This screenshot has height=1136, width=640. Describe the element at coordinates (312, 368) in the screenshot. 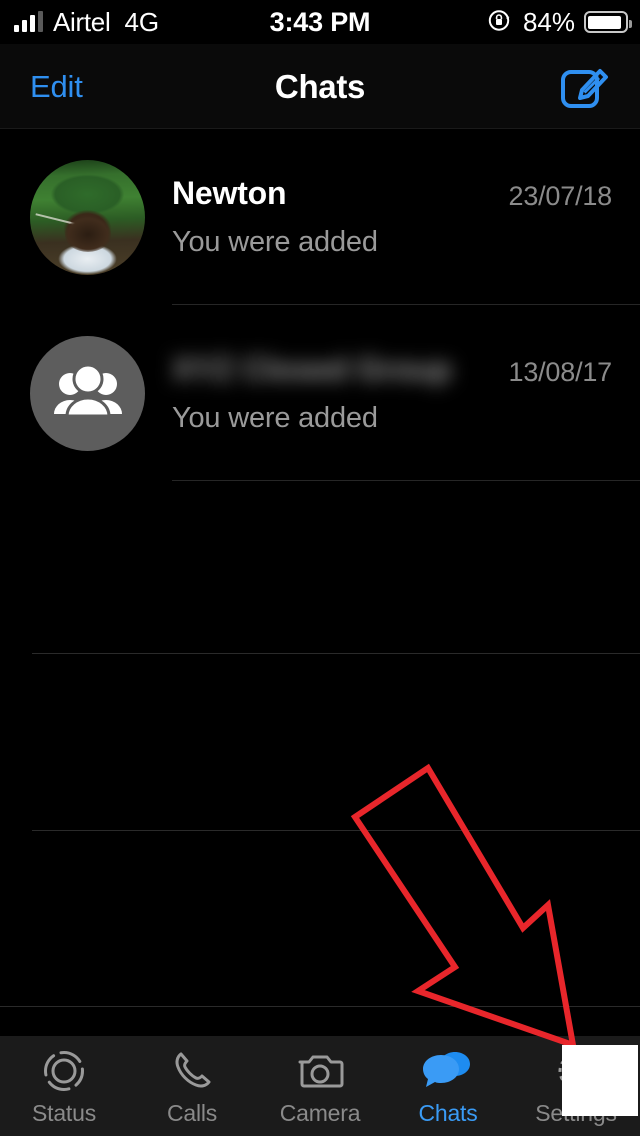

I see `chat-name: XYZ Closed Group` at that location.